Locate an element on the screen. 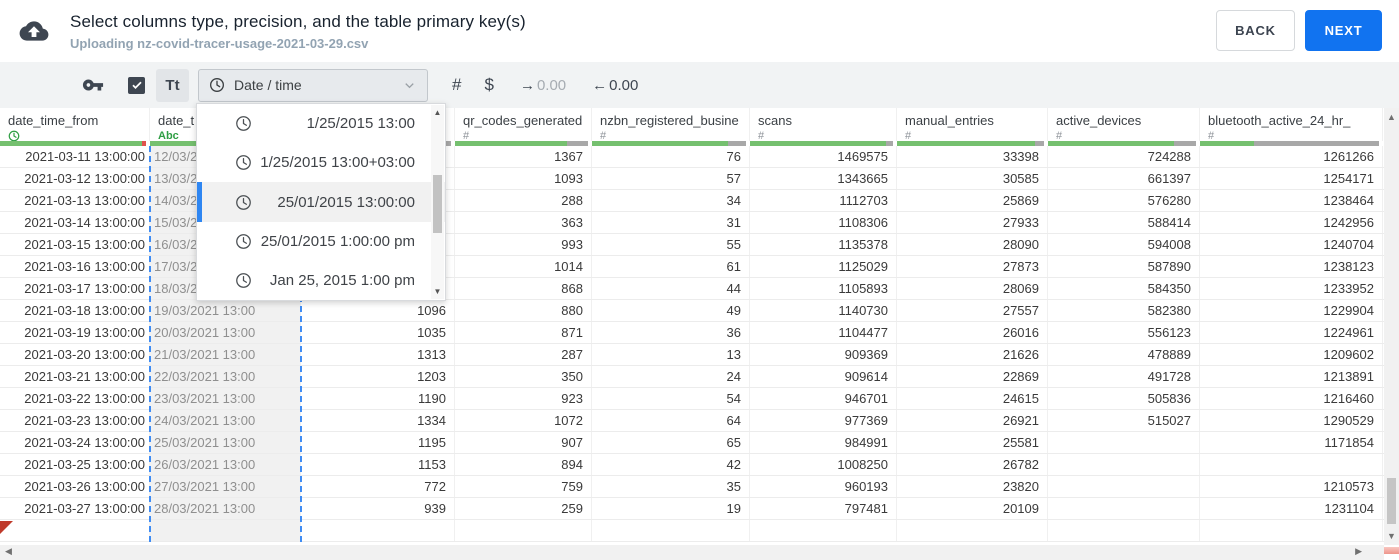 The height and width of the screenshot is (560, 1399). cell: 993 is located at coordinates (523, 244).